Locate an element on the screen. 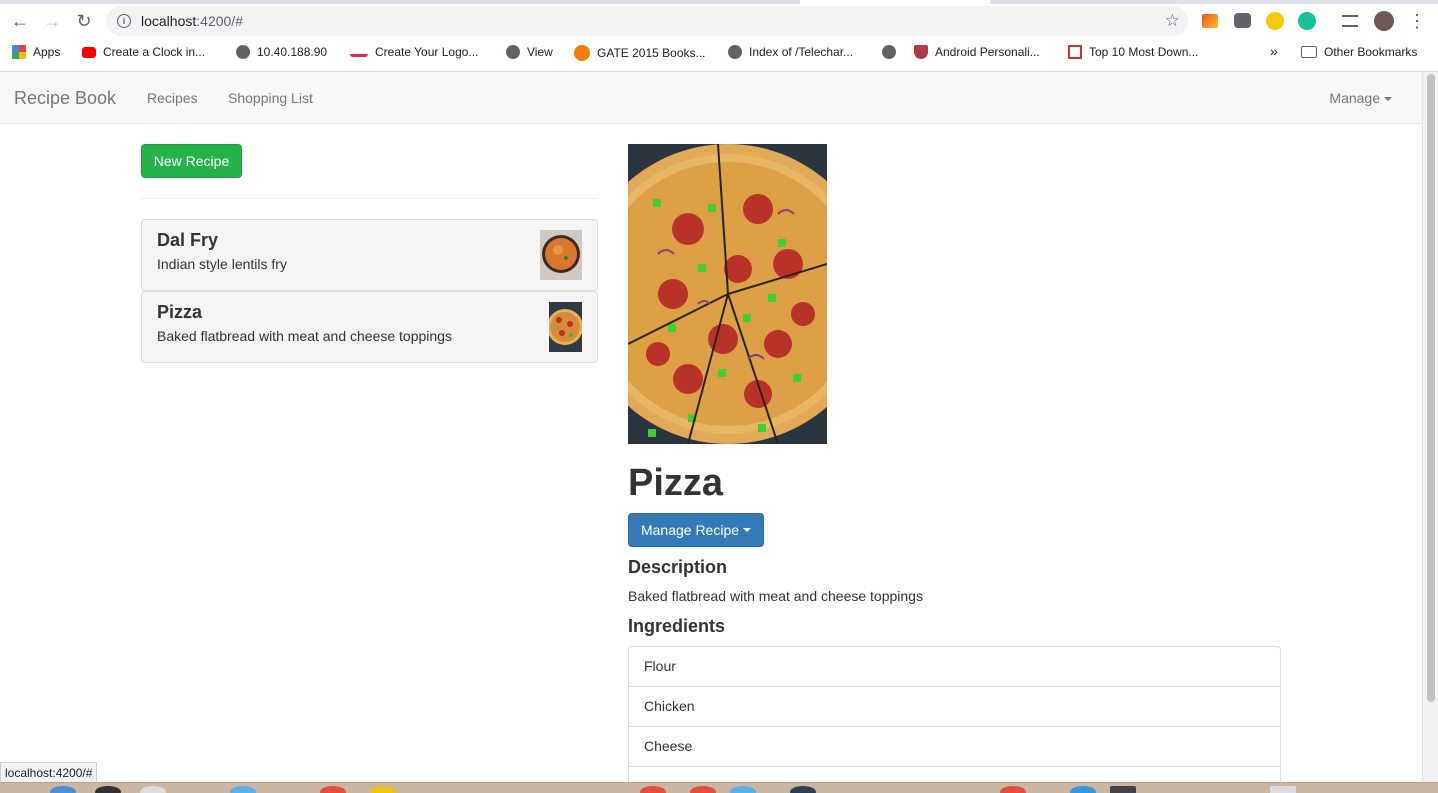 This screenshot has width=1438, height=793. recipe-image is located at coordinates (727, 294).